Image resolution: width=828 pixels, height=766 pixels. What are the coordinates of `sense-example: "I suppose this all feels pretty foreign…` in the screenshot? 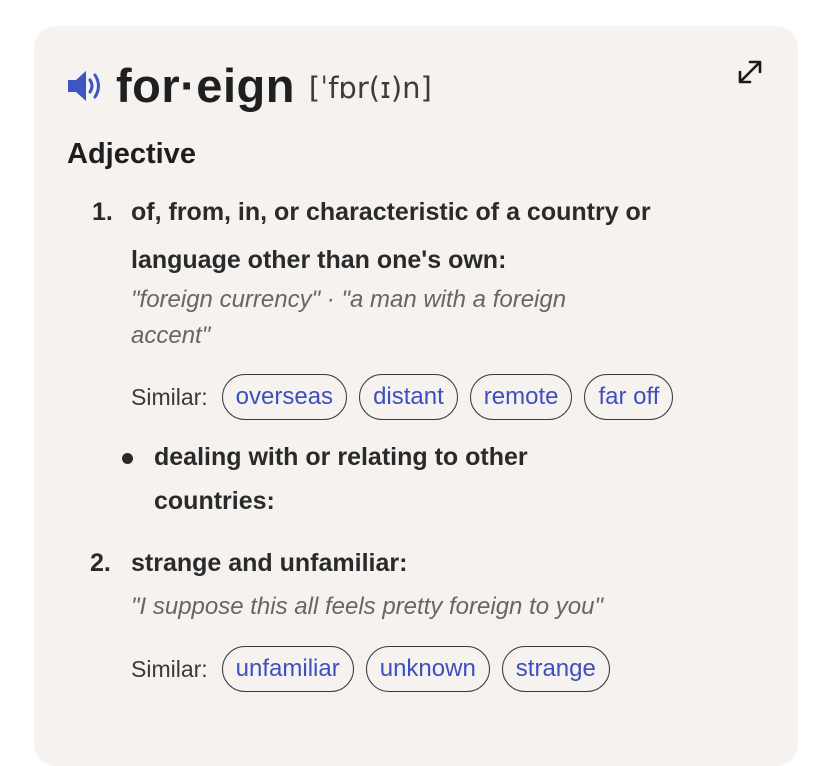 It's located at (367, 606).